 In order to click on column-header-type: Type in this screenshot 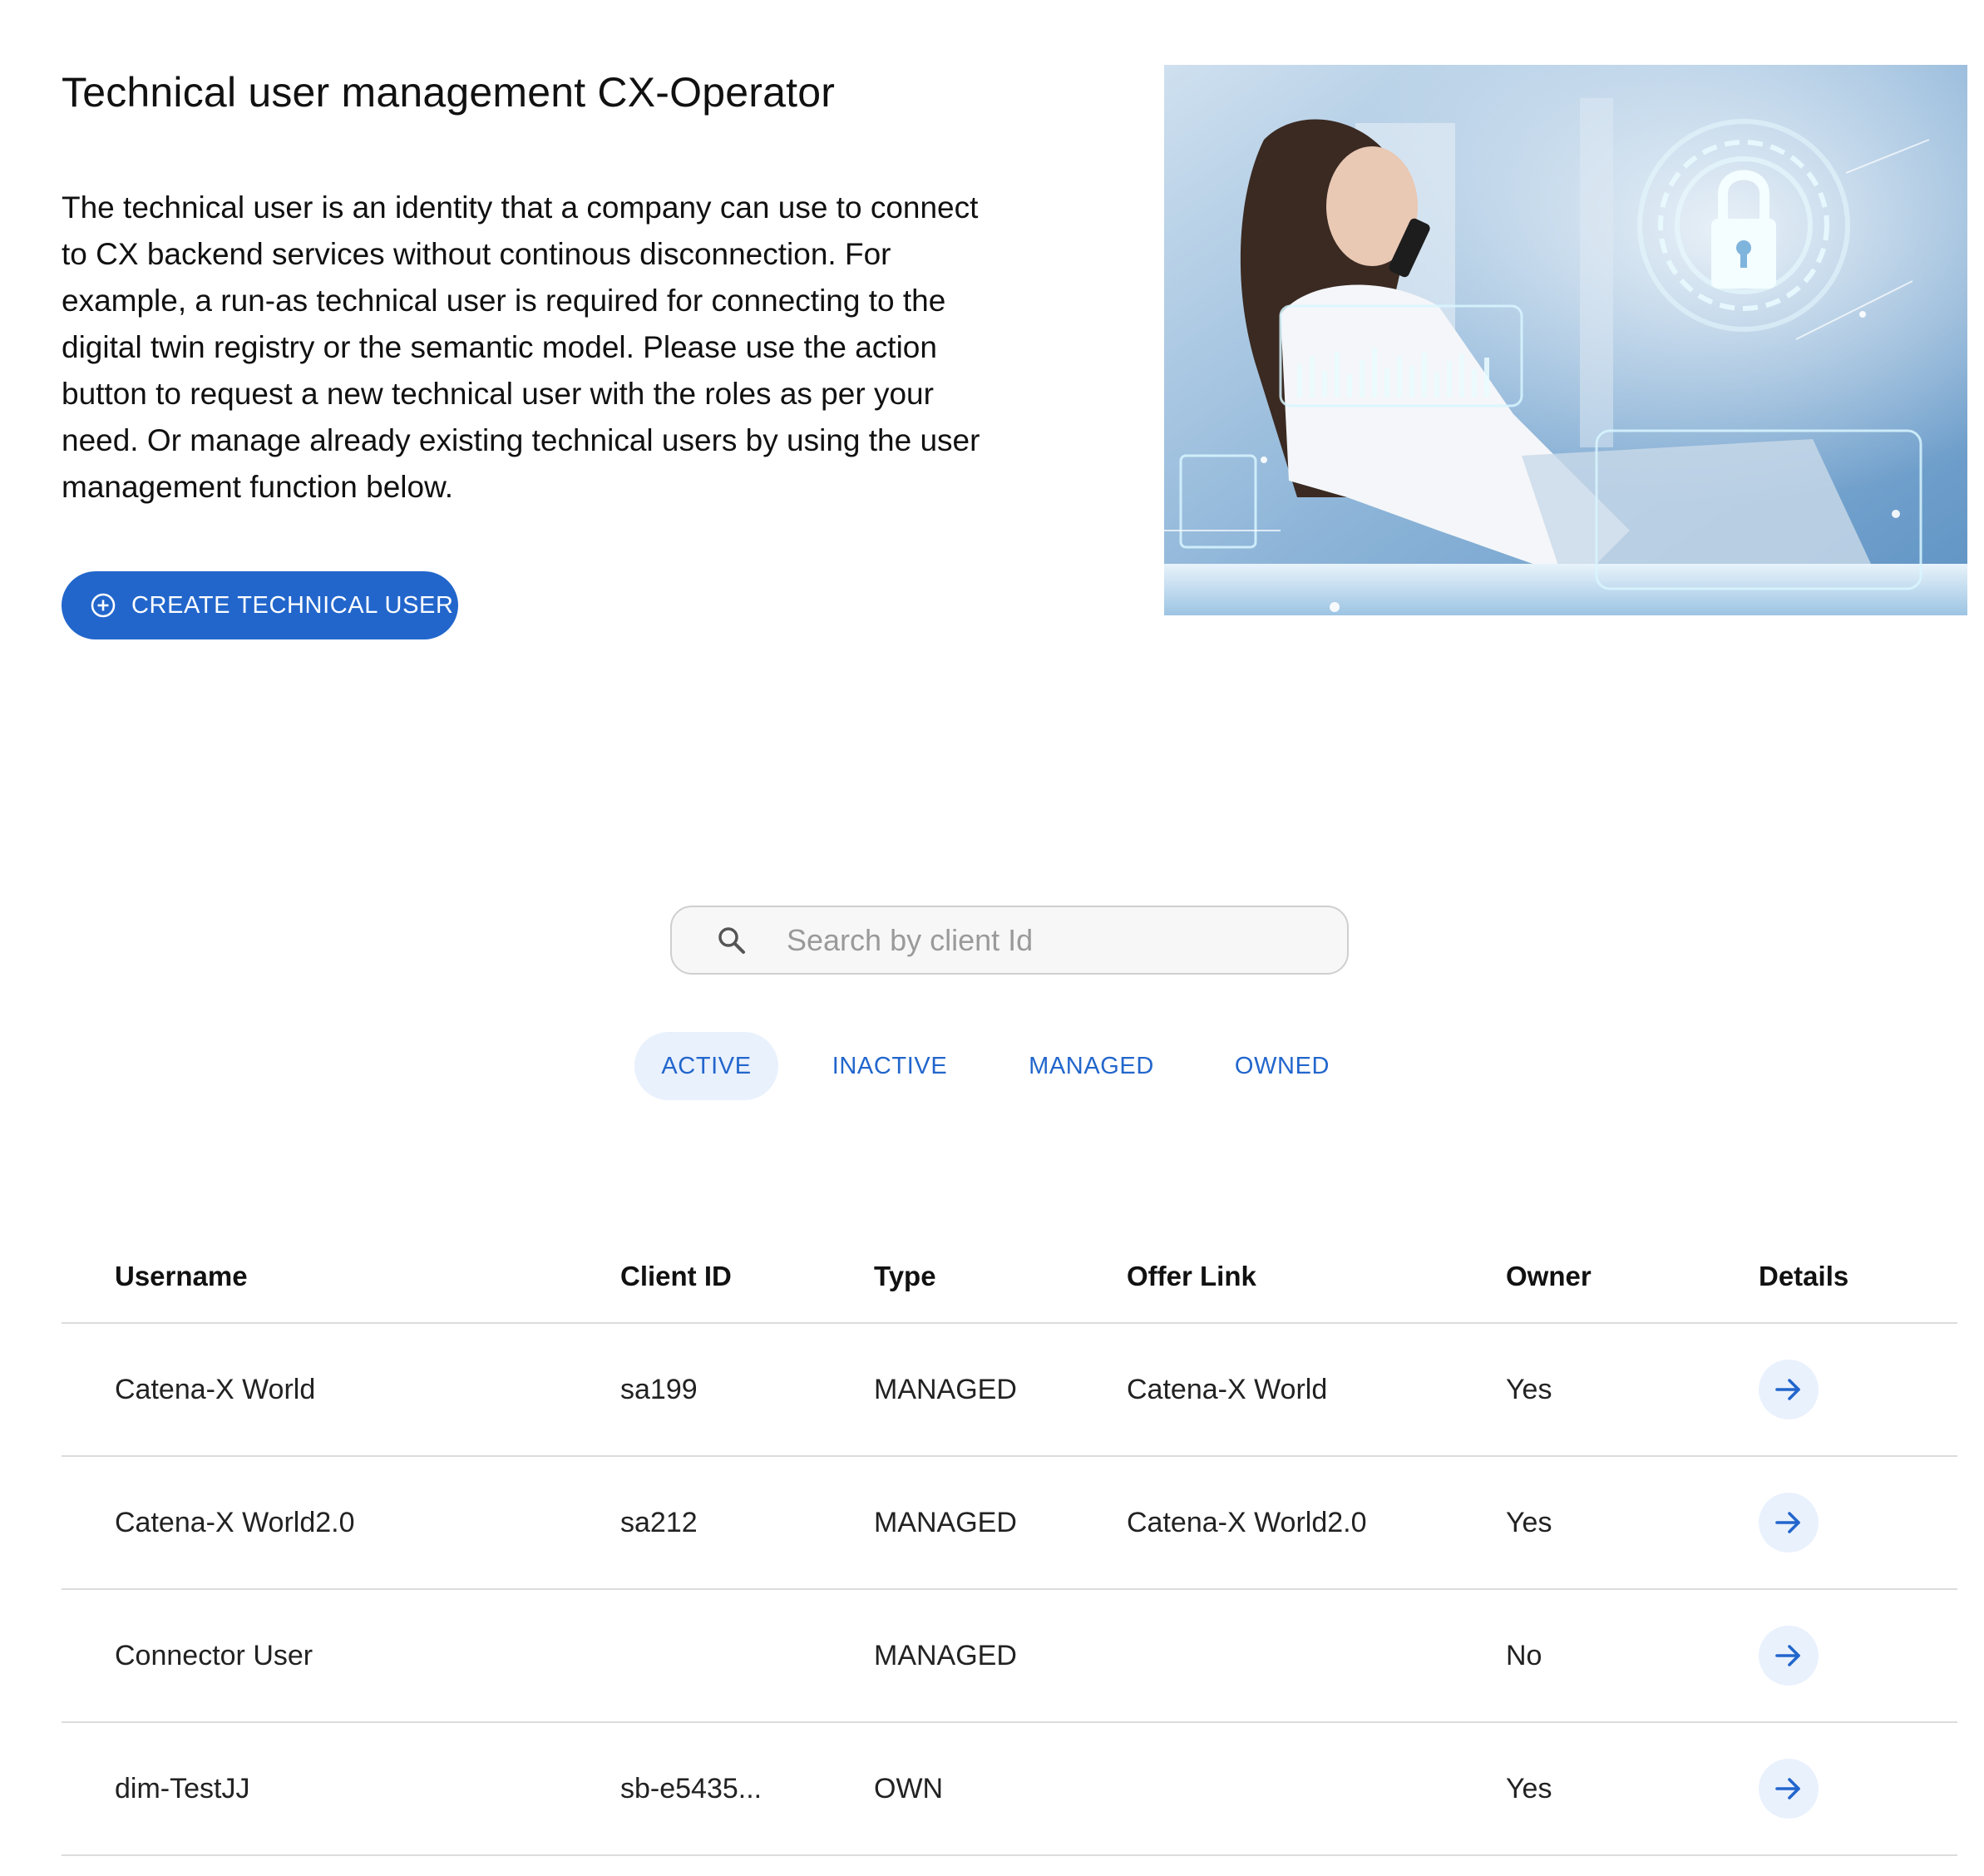, I will do `click(905, 1276)`.